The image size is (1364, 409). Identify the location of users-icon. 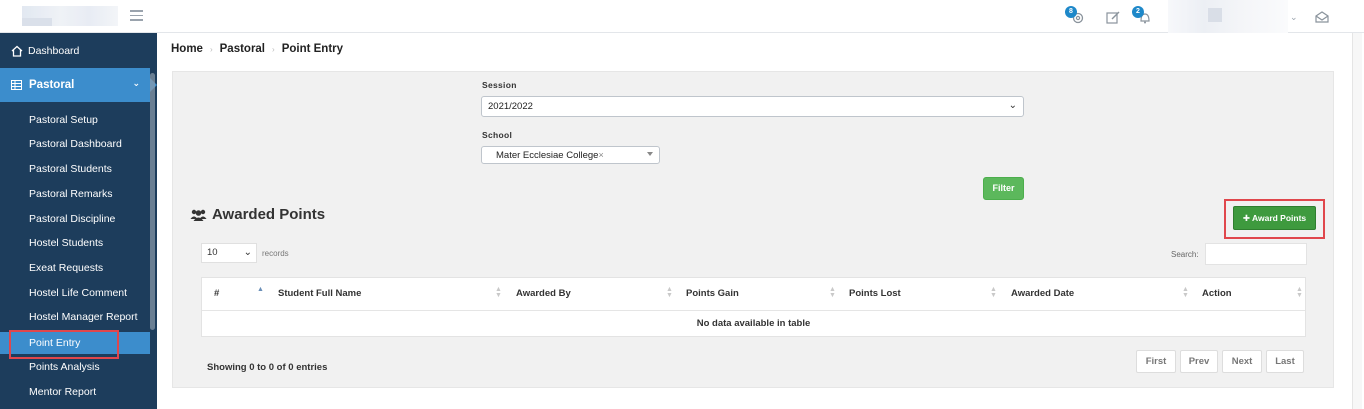
(198, 215).